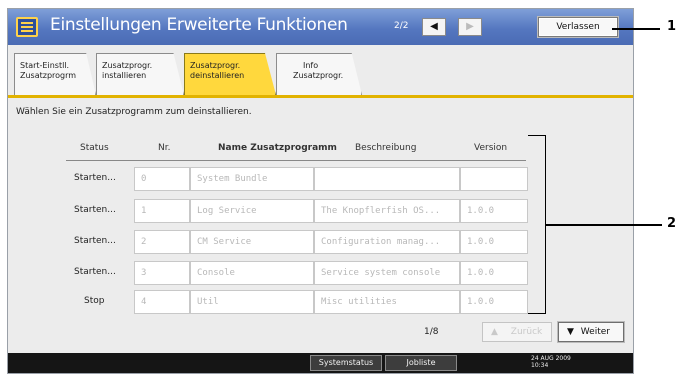 The image size is (677, 381). I want to click on row-number: 0, so click(162, 179).